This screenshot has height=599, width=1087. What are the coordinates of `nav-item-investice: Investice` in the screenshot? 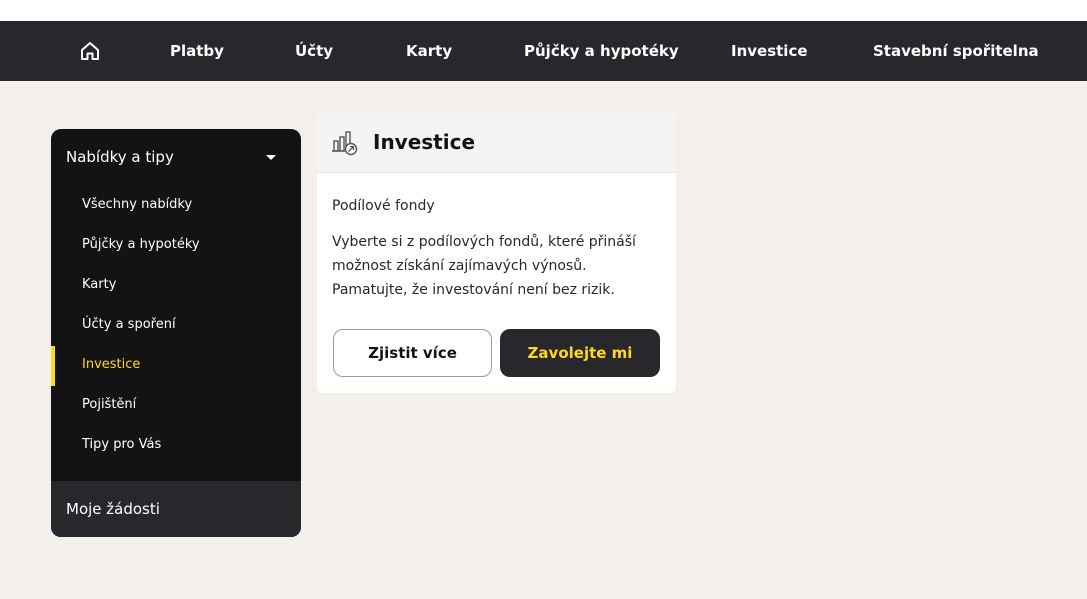 It's located at (769, 51).